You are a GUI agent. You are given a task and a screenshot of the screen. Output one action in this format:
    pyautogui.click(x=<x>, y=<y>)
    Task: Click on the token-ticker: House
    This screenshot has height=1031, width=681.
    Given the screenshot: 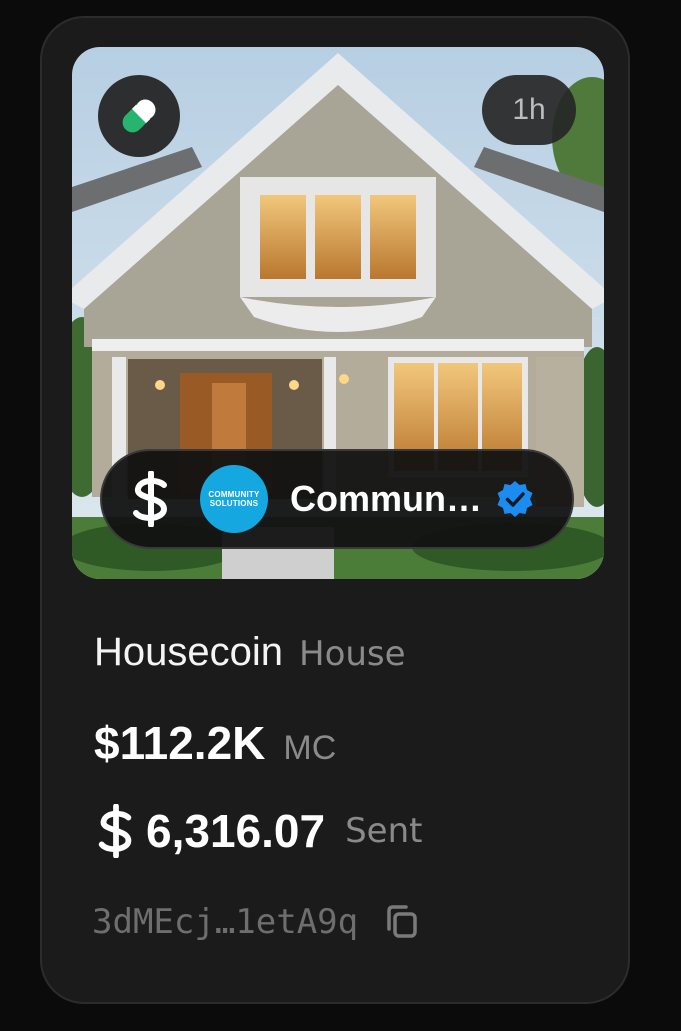 What is the action you would take?
    pyautogui.click(x=352, y=654)
    